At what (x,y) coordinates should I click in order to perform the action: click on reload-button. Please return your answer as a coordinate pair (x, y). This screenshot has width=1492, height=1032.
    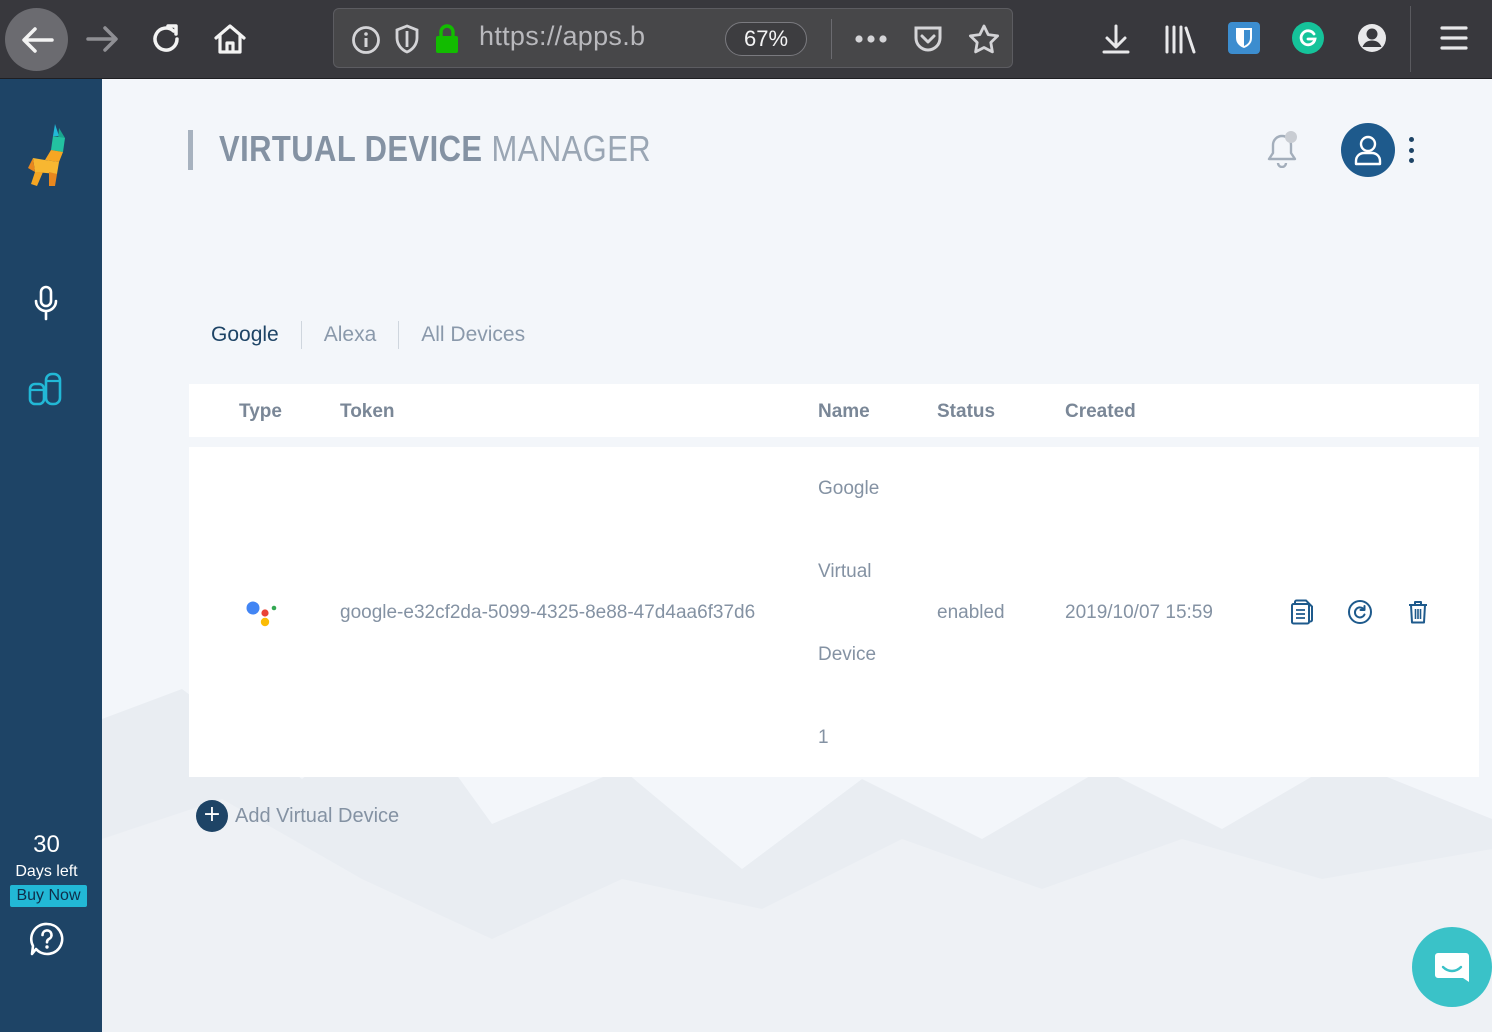
    Looking at the image, I should click on (166, 39).